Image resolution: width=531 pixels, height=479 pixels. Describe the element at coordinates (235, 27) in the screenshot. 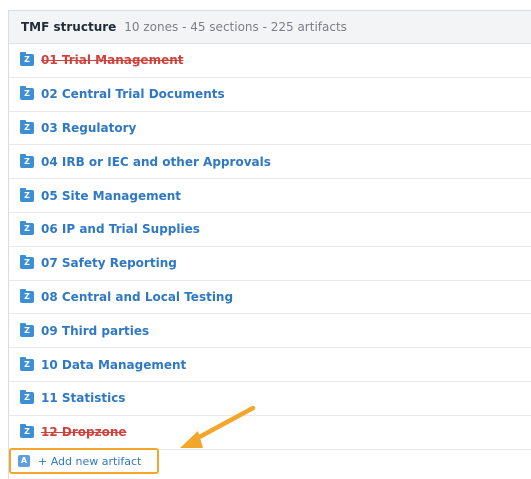

I see `structure-summary: 10 zones - 45 sections - 225 artifacts` at that location.